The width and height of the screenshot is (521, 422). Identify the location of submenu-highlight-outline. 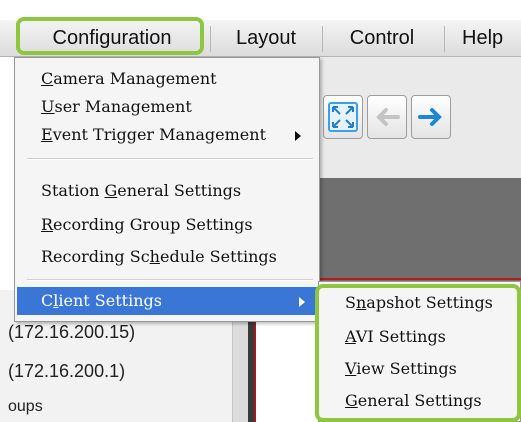
(418, 353).